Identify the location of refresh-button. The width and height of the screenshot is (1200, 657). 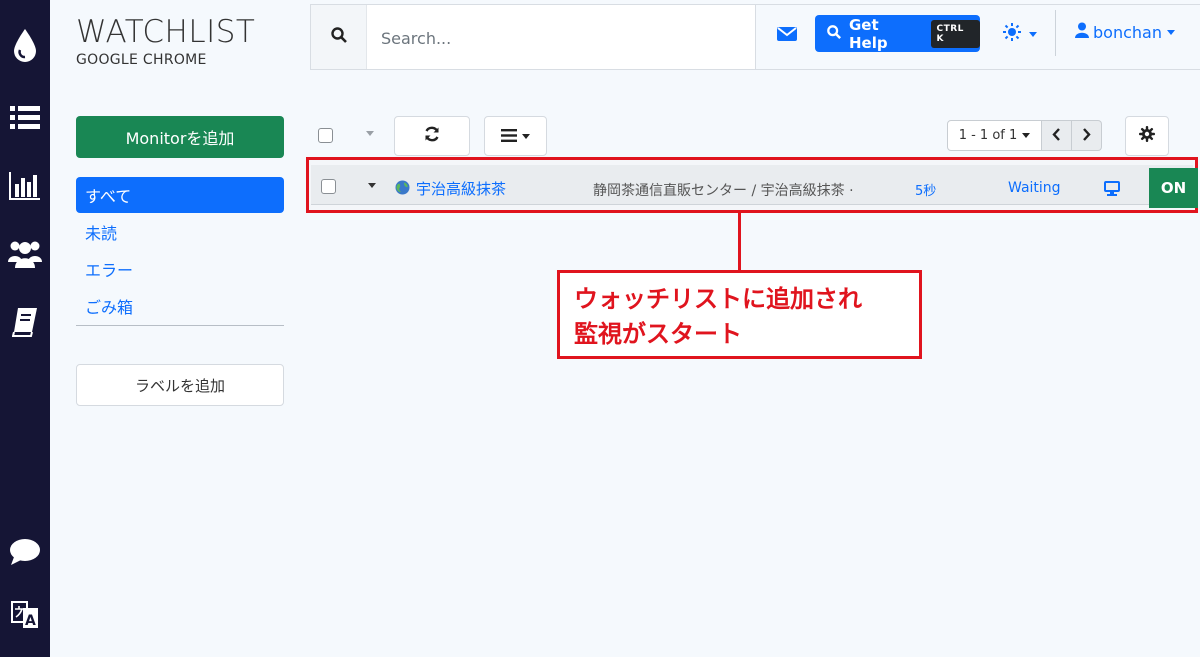
(432, 136).